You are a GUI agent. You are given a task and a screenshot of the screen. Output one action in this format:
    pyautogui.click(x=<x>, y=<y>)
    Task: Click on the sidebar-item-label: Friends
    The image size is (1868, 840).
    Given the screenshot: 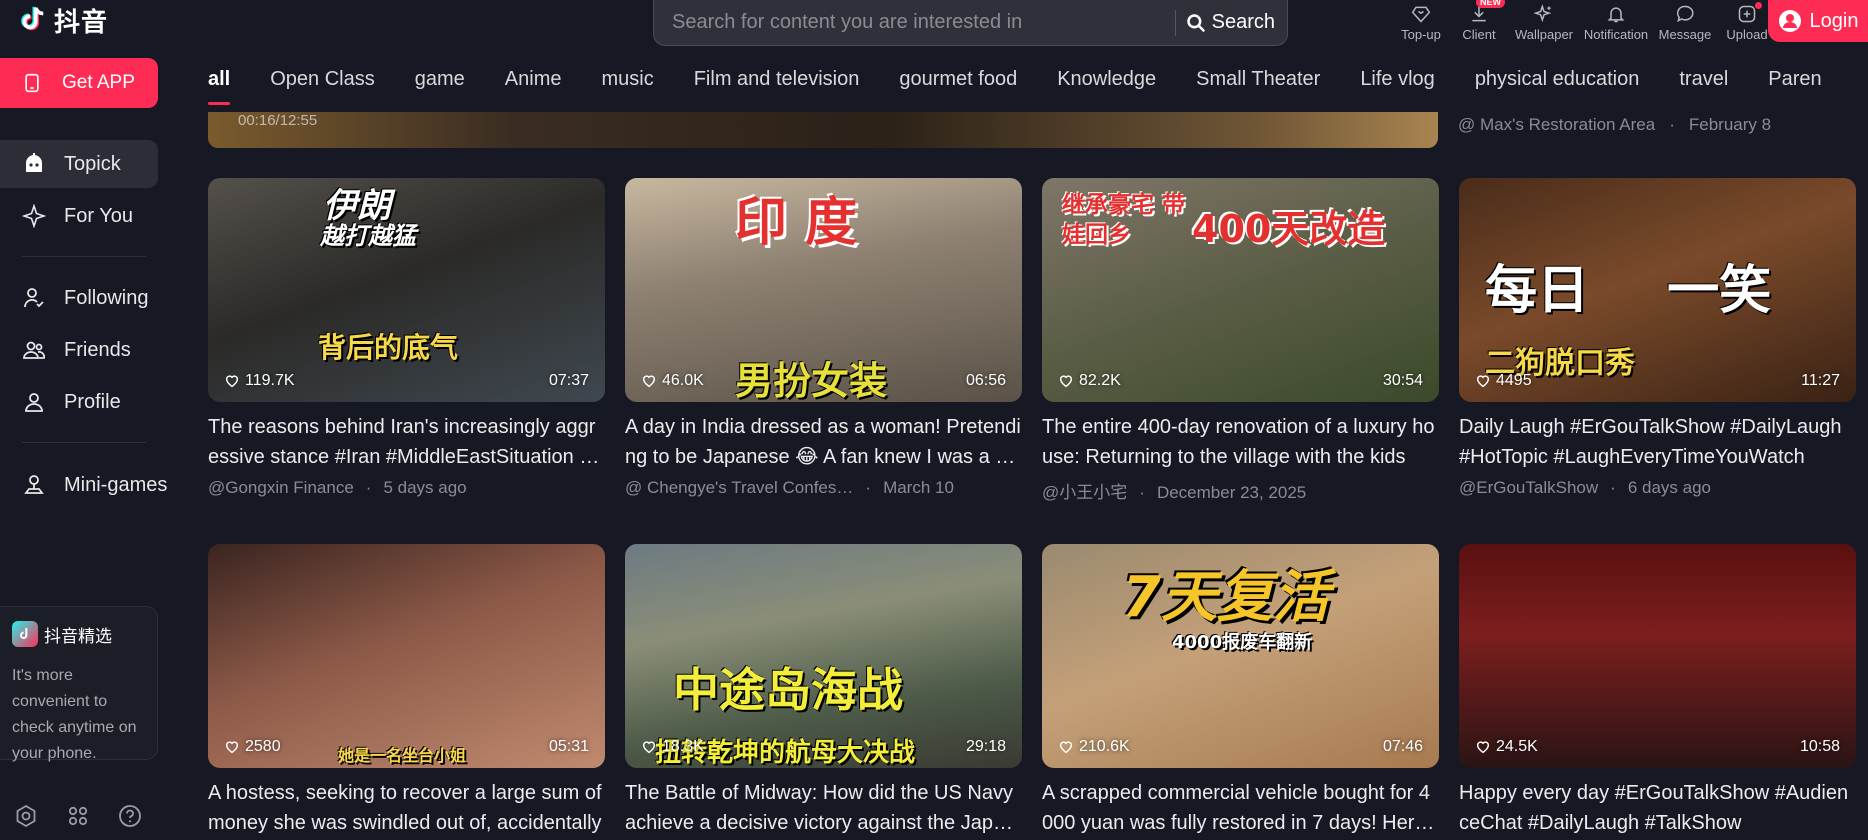 What is the action you would take?
    pyautogui.click(x=97, y=349)
    